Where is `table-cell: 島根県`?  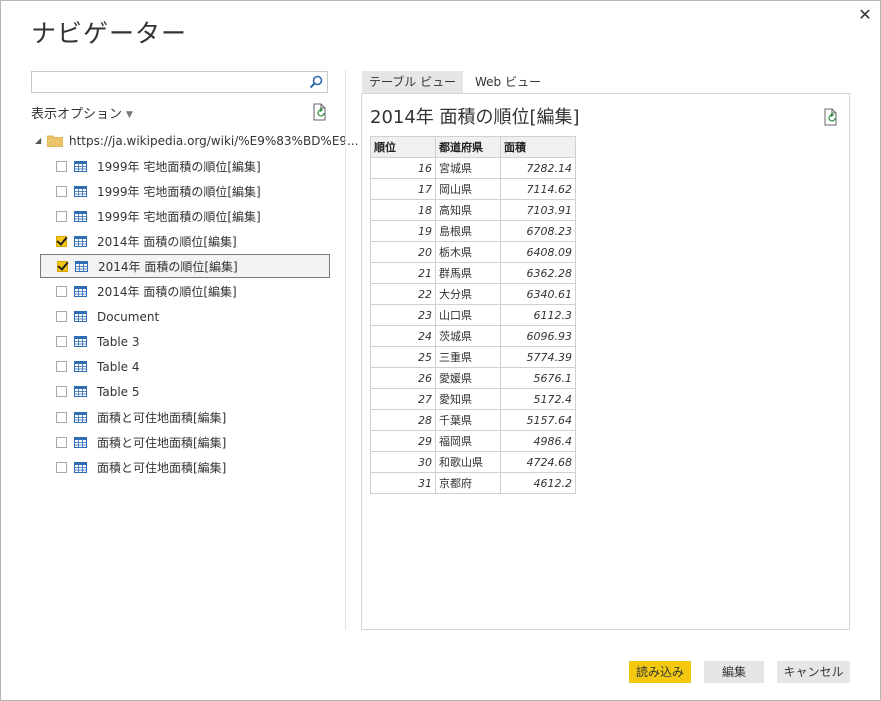 table-cell: 島根県 is located at coordinates (468, 231).